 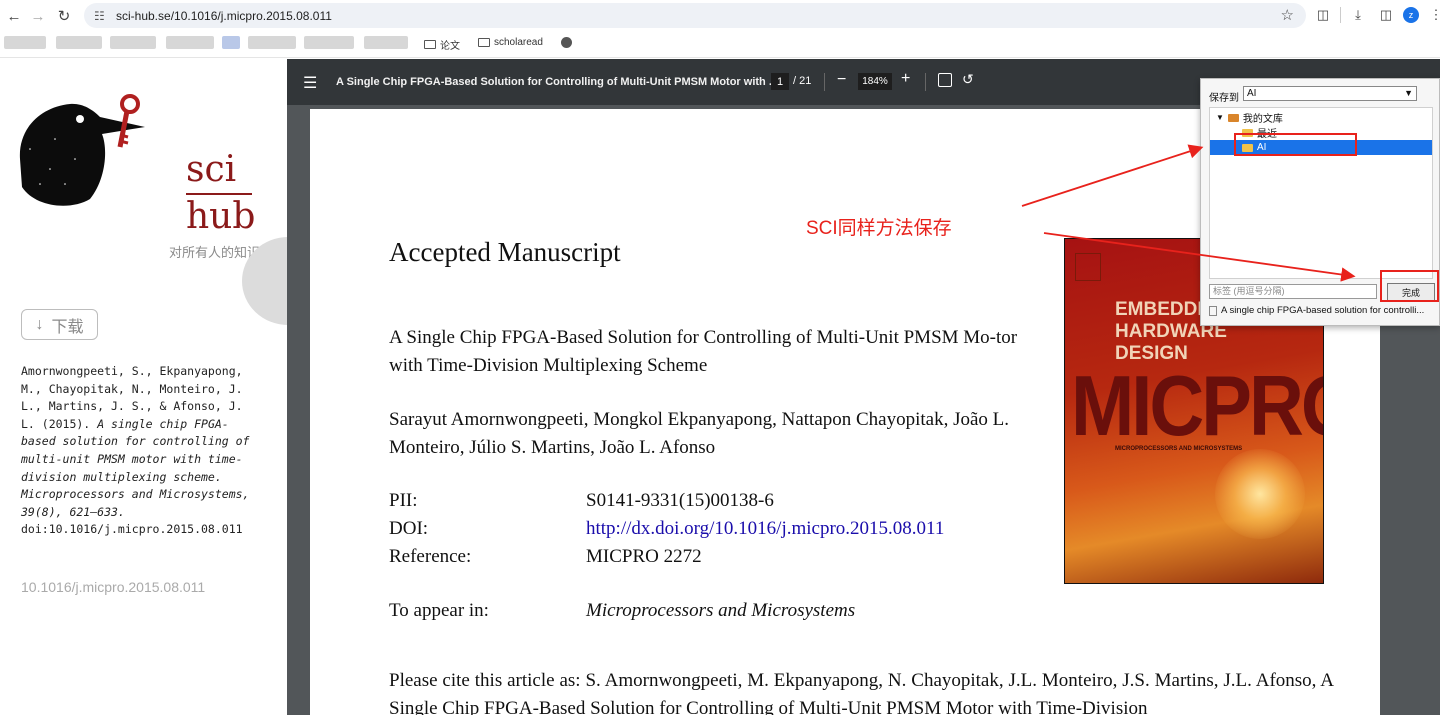 I want to click on bookmark-label: scholaread, so click(x=518, y=42).